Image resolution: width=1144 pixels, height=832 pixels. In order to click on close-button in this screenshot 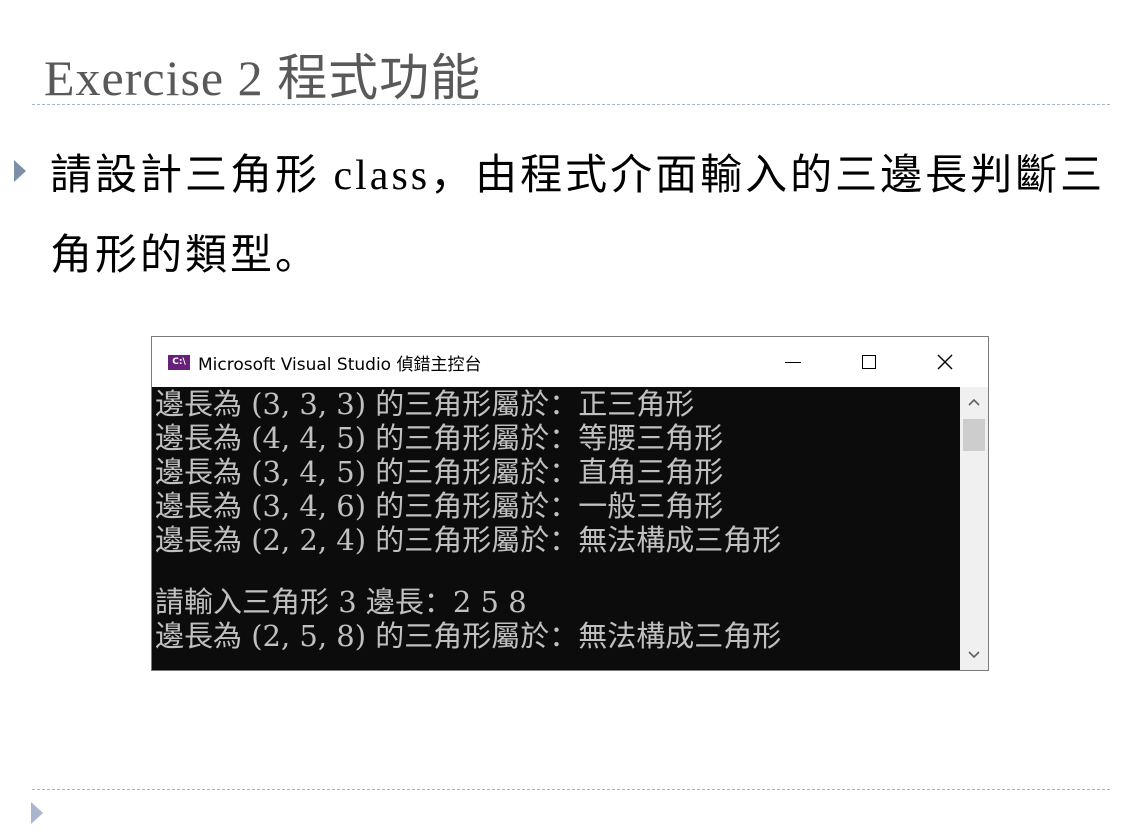, I will do `click(945, 362)`.